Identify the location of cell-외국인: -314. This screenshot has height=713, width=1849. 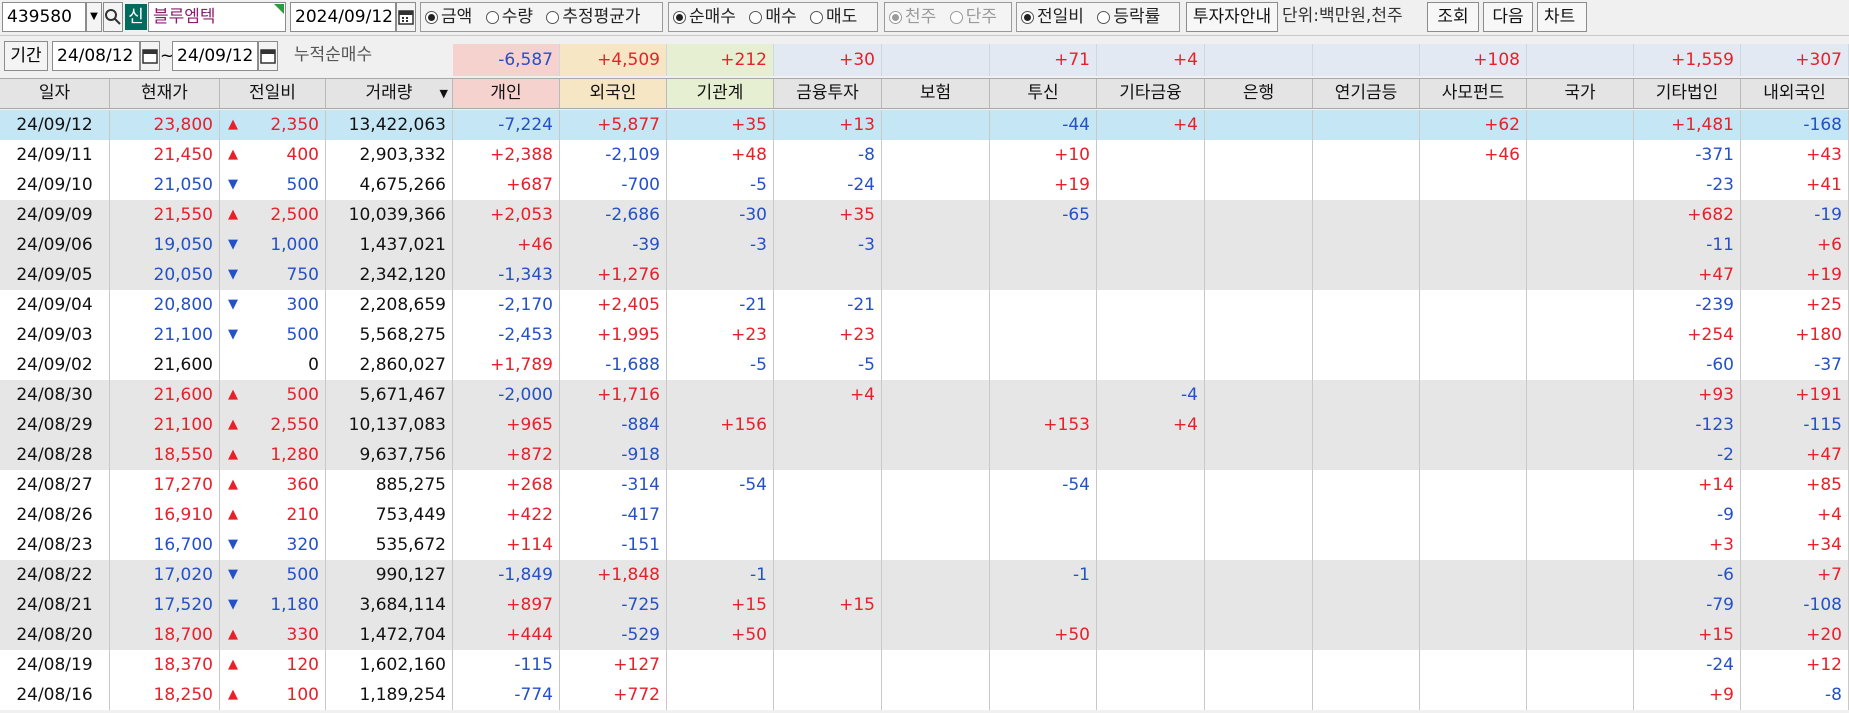
(613, 485).